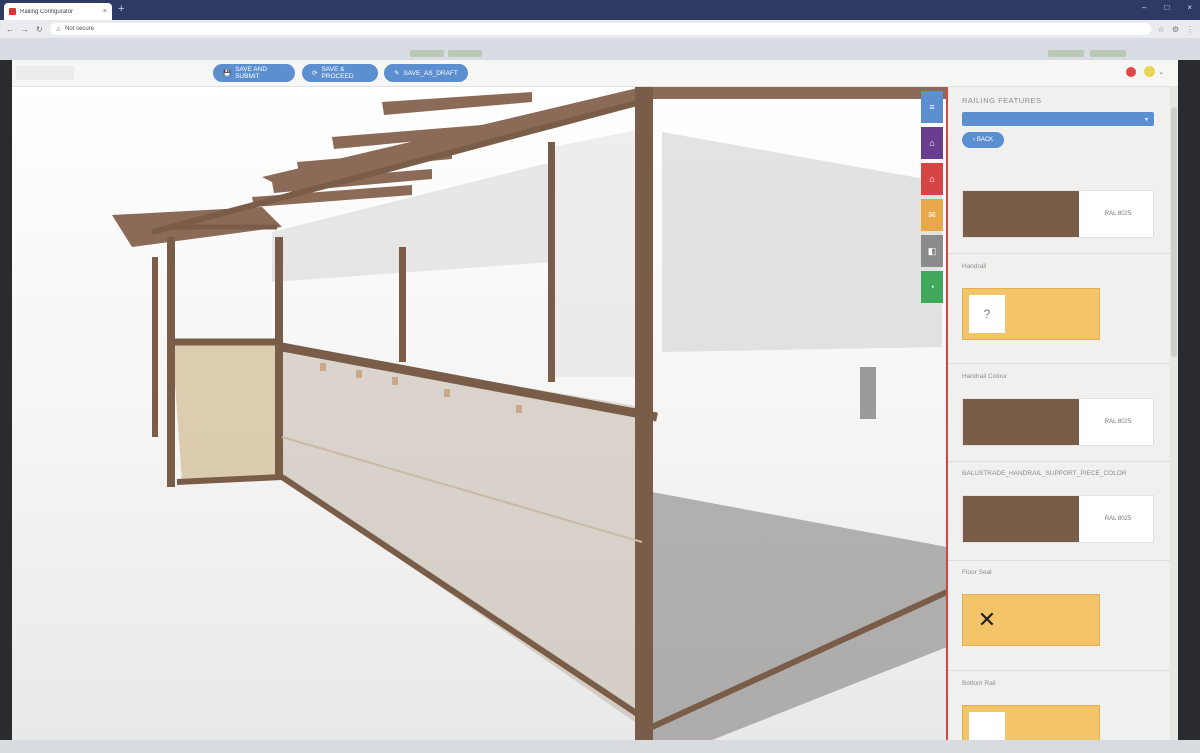 This screenshot has width=1200, height=753. I want to click on save-and-proceed-label: SAVE & PROCEED, so click(337, 73).